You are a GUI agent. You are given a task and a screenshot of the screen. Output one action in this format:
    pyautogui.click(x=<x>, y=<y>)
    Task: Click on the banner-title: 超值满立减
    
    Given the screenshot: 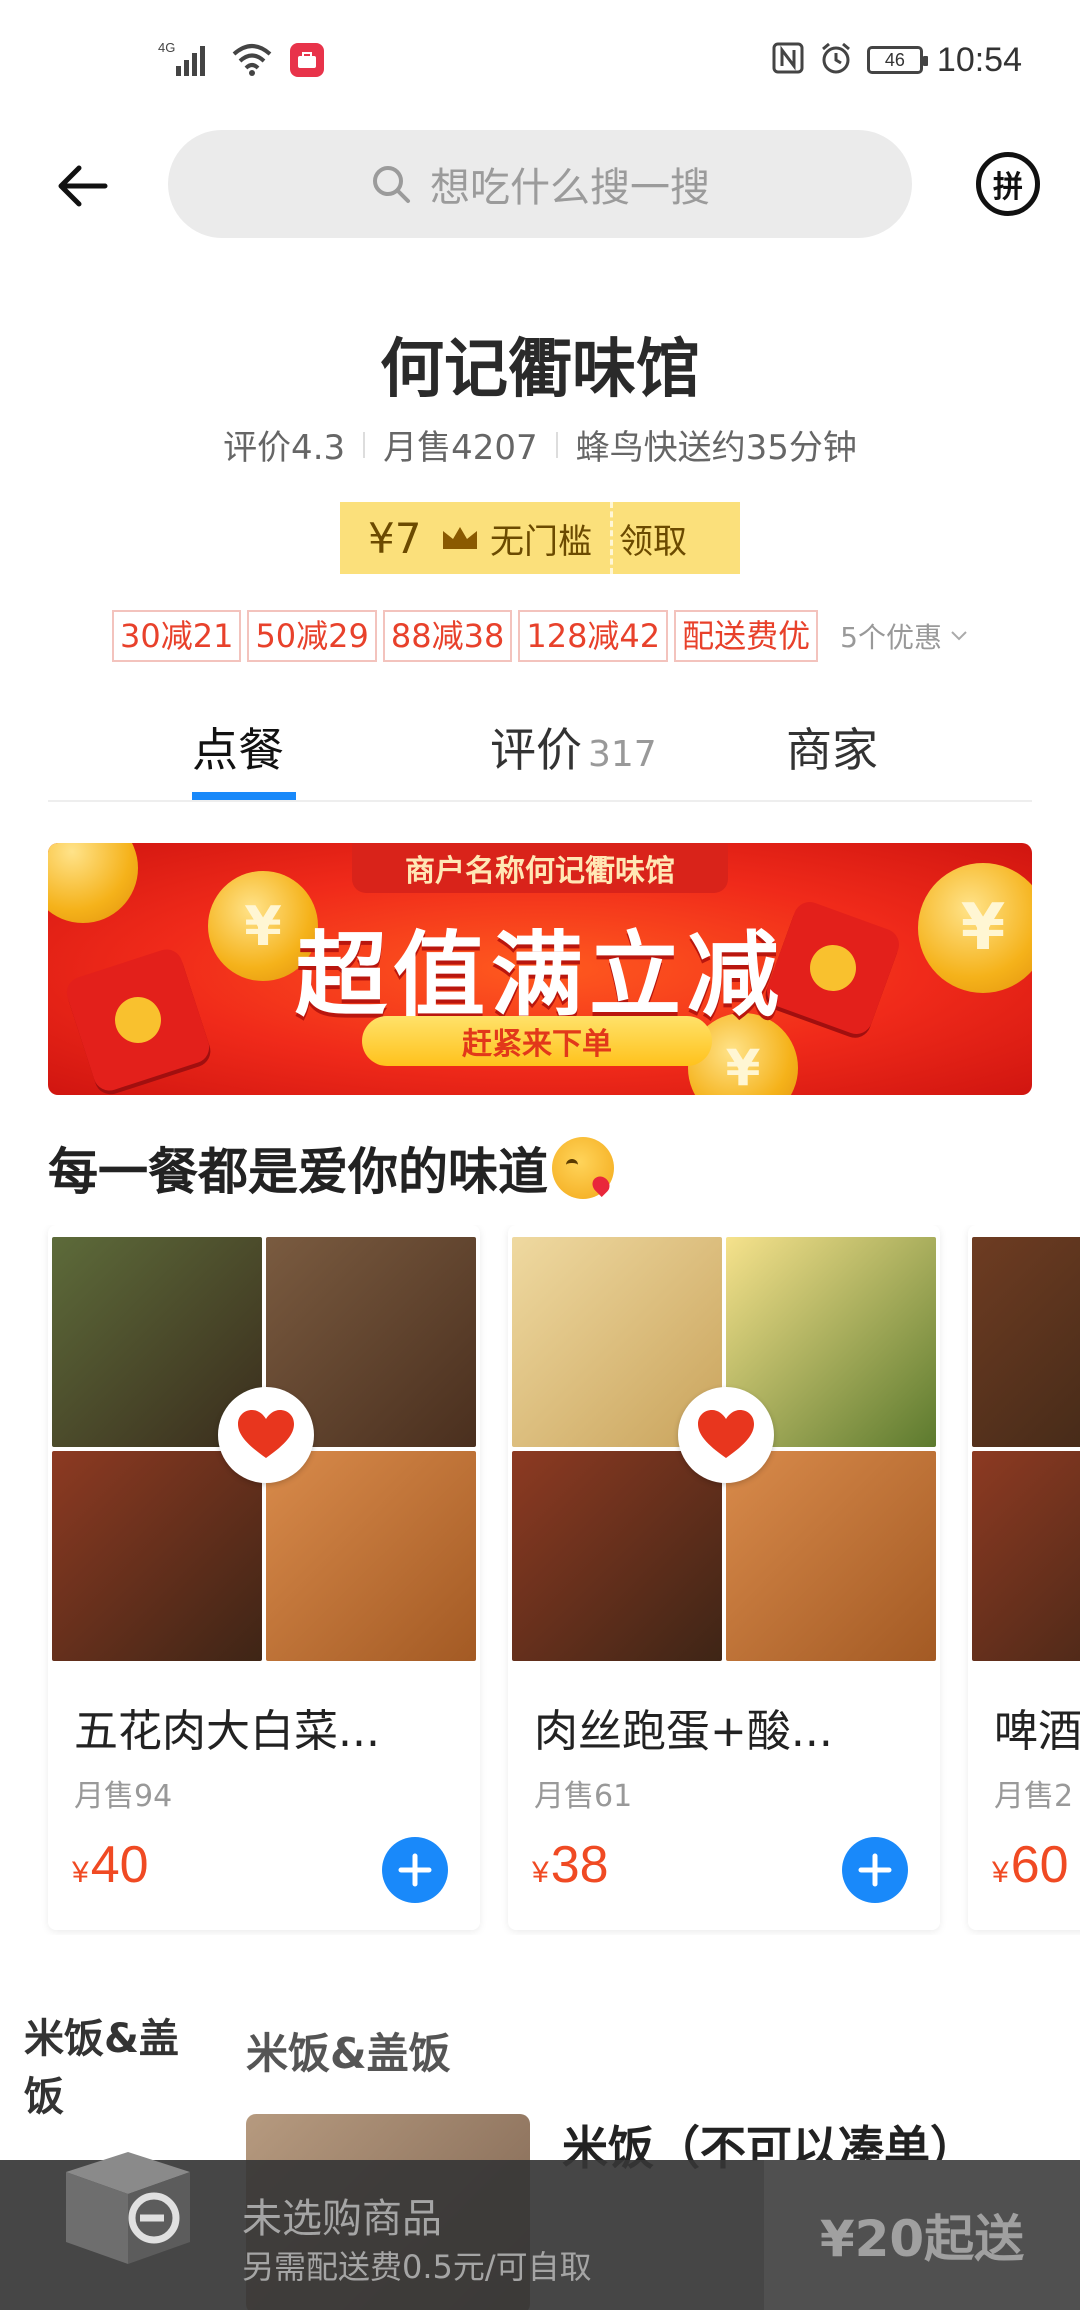 What is the action you would take?
    pyautogui.click(x=539, y=975)
    